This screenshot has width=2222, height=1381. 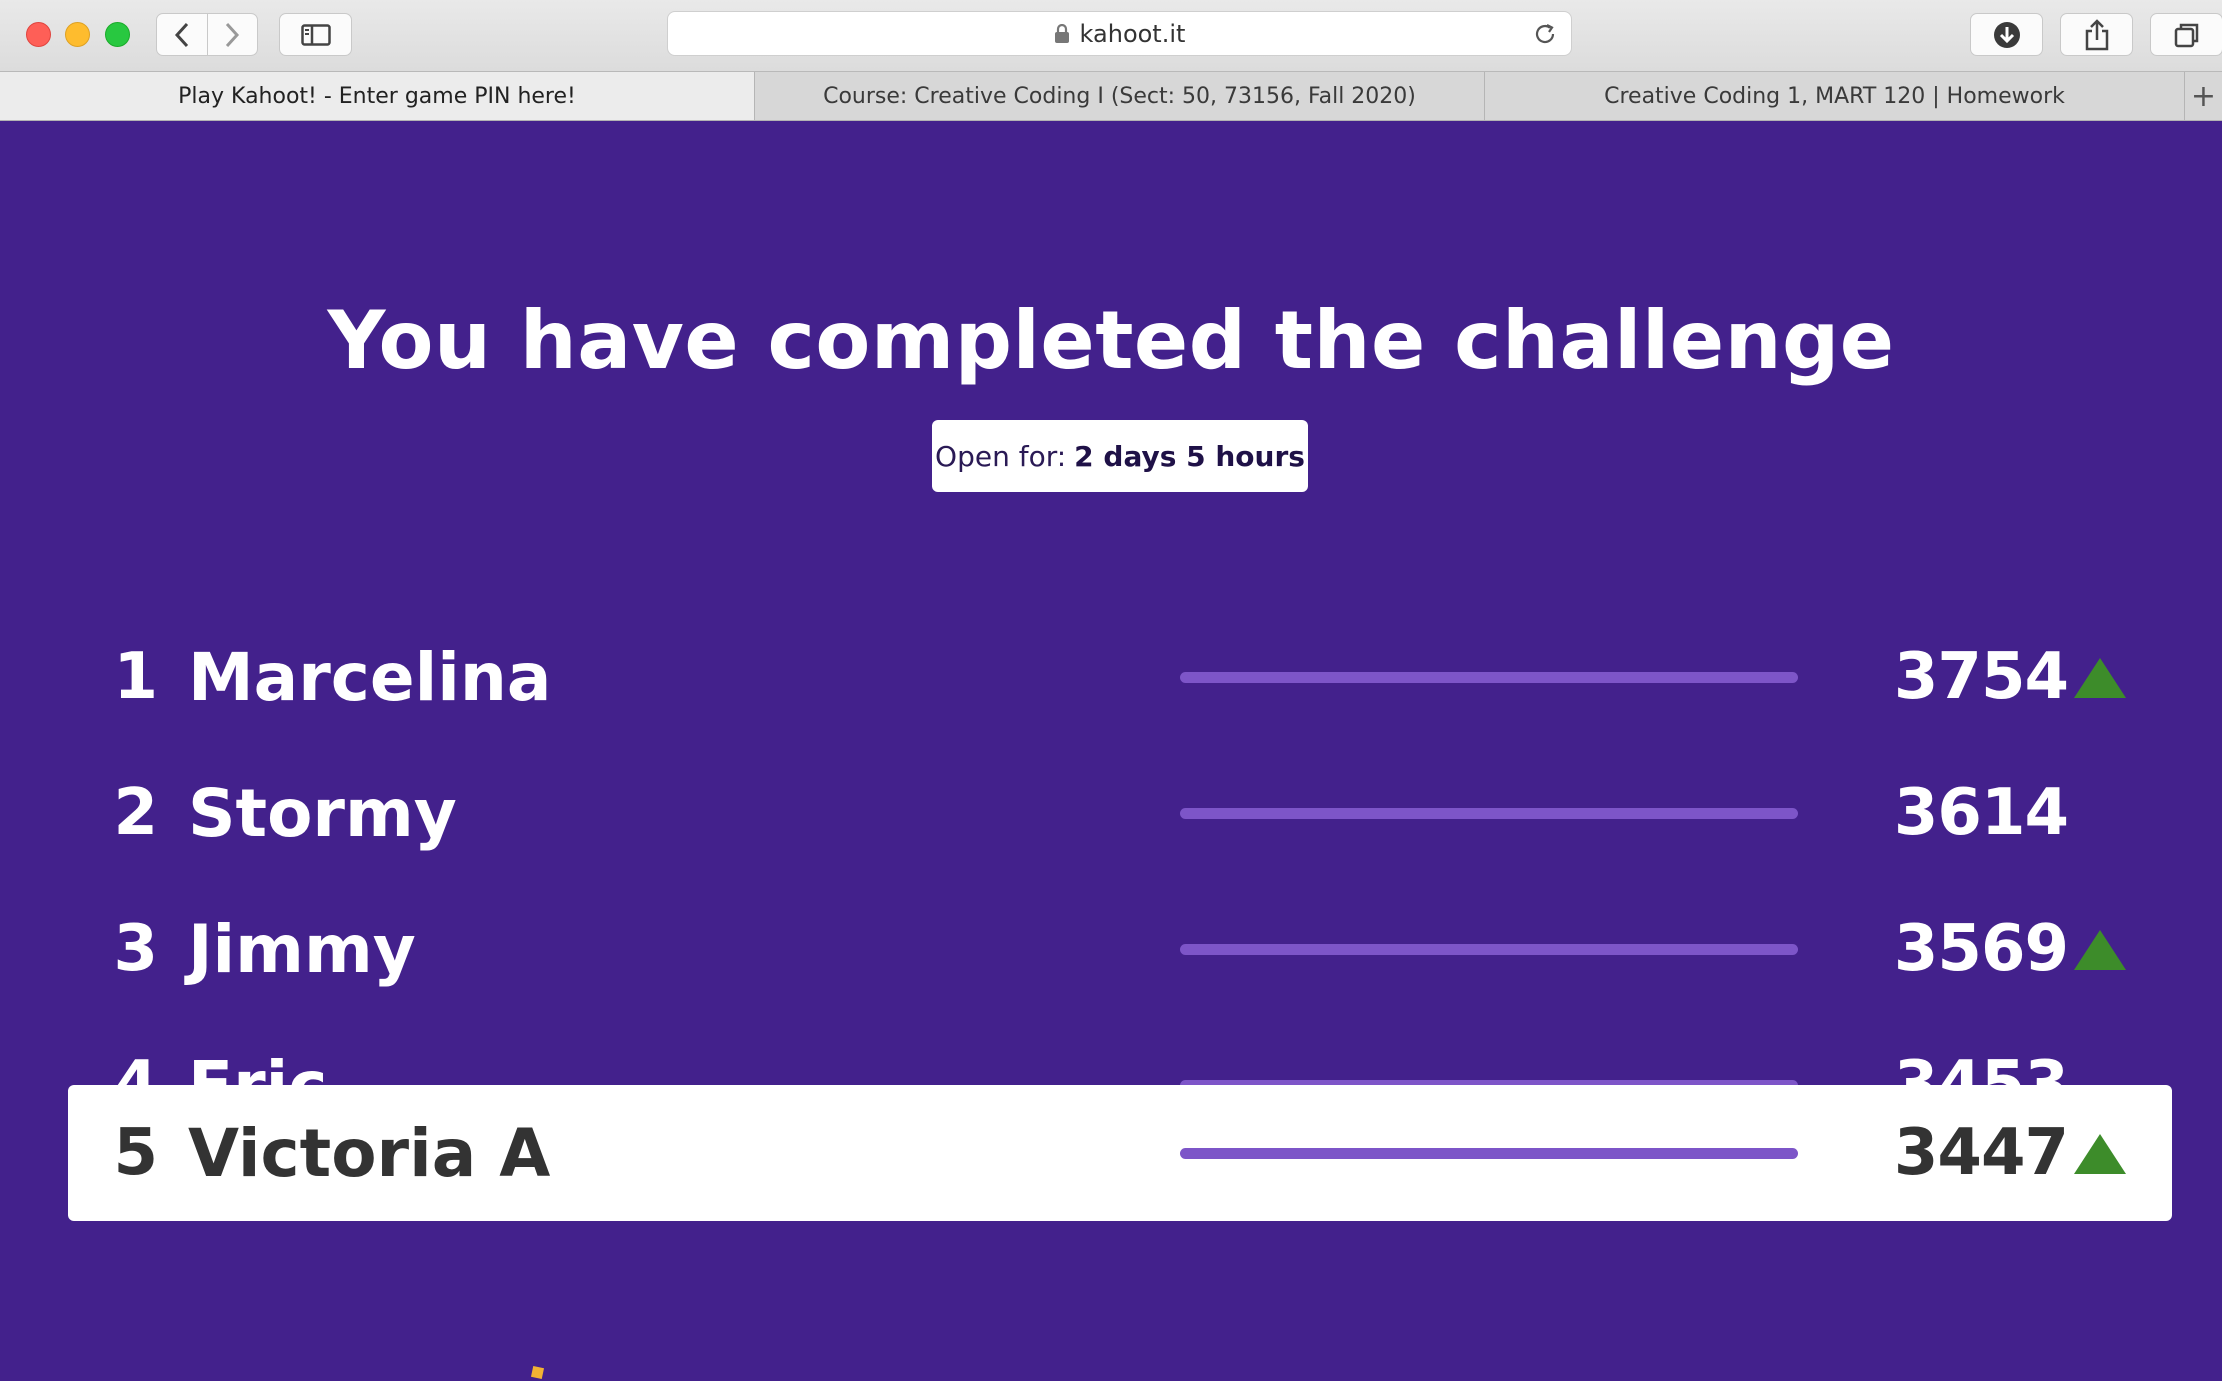 What do you see at coordinates (1981, 813) in the screenshot?
I see `player-score: 3614` at bounding box center [1981, 813].